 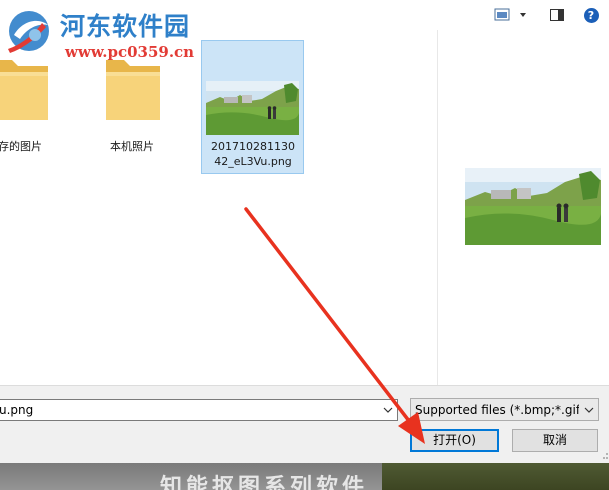 I want to click on cancel-button: 取消, so click(x=555, y=440).